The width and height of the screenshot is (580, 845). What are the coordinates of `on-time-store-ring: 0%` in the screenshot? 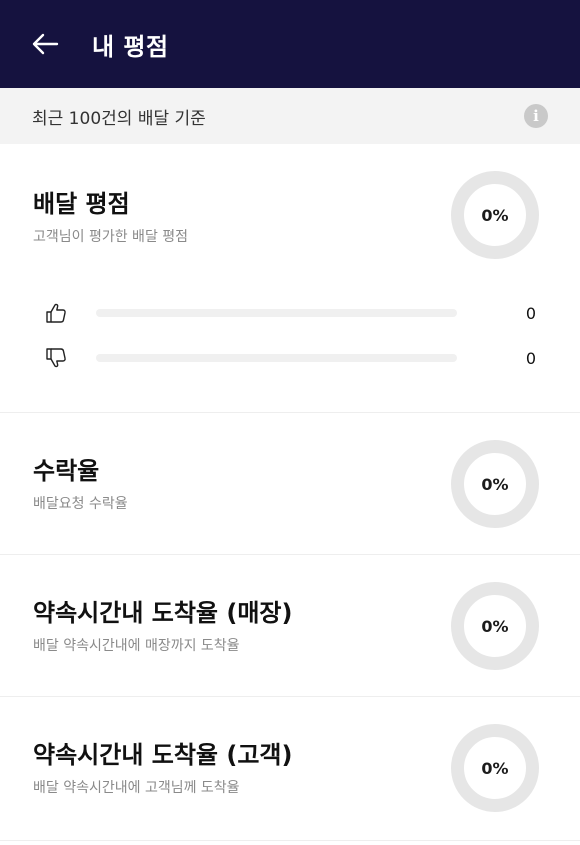 It's located at (495, 626).